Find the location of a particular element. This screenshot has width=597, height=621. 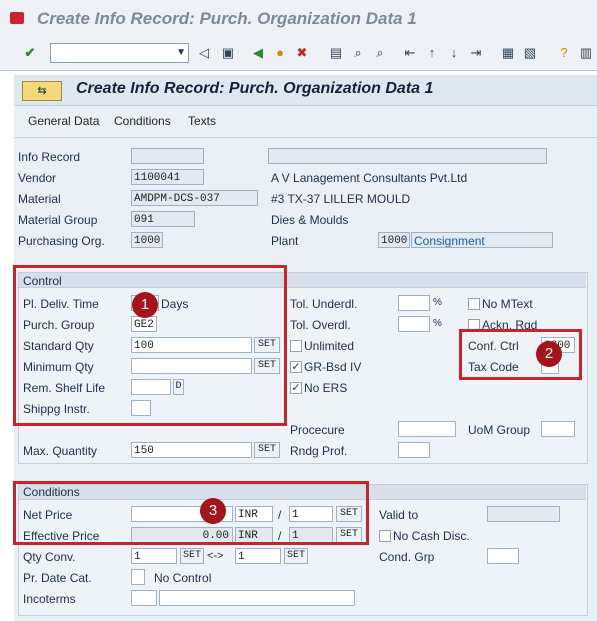

qty-conv-label: Qty Conv. is located at coordinates (49, 557).